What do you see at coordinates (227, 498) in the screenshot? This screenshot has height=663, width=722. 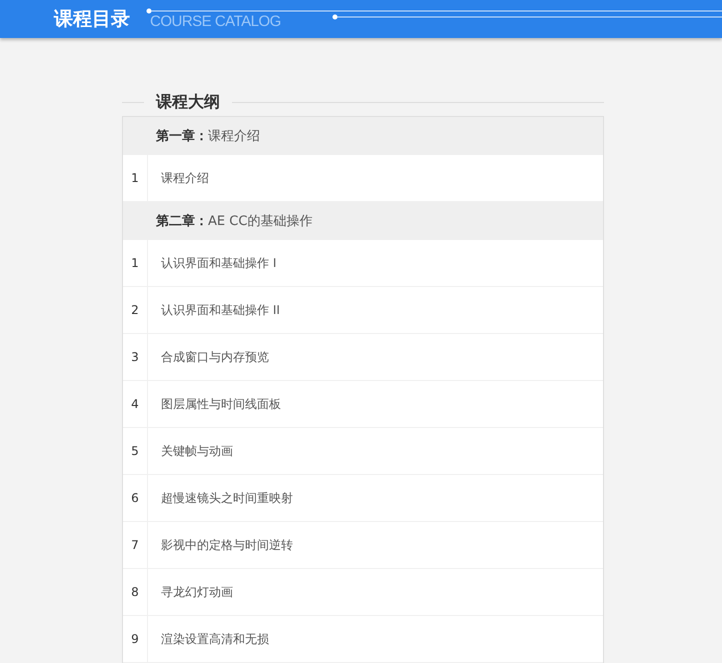 I see `lesson-title: 超慢速镜头之时间重映射` at bounding box center [227, 498].